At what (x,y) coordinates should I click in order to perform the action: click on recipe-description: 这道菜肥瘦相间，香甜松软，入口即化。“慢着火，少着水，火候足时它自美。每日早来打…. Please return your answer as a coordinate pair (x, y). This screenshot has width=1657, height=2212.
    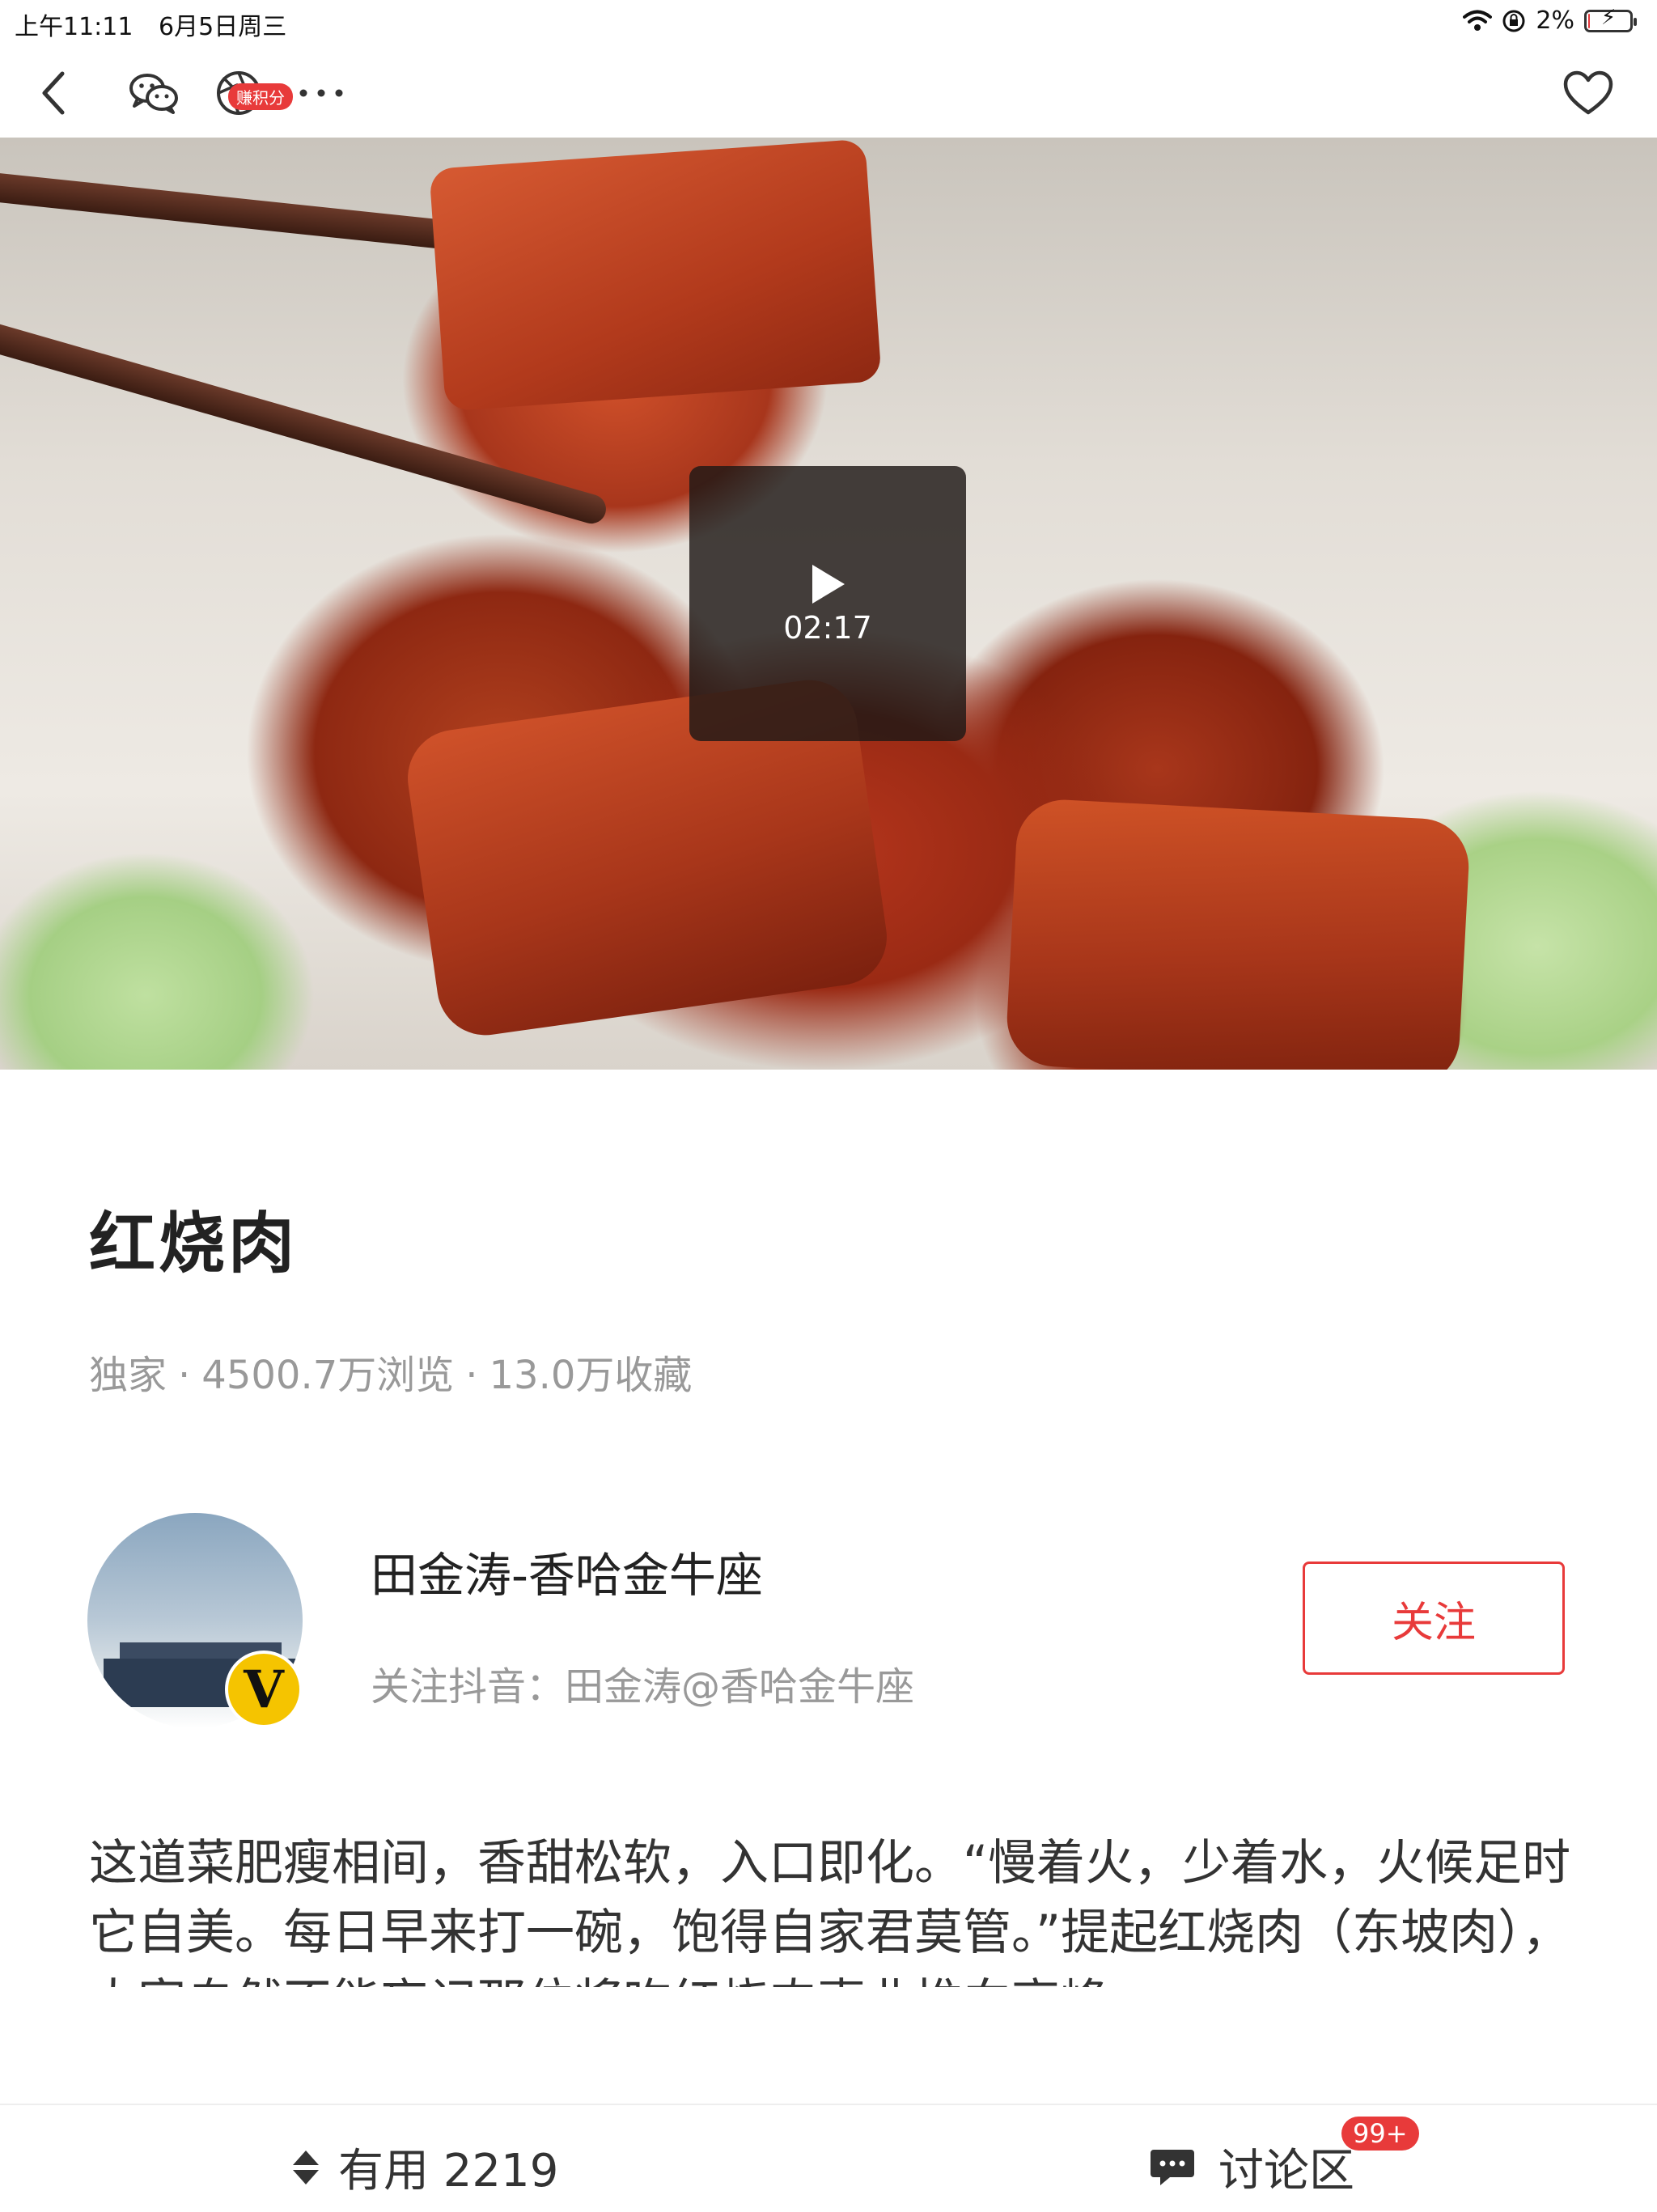
    Looking at the image, I should click on (830, 1911).